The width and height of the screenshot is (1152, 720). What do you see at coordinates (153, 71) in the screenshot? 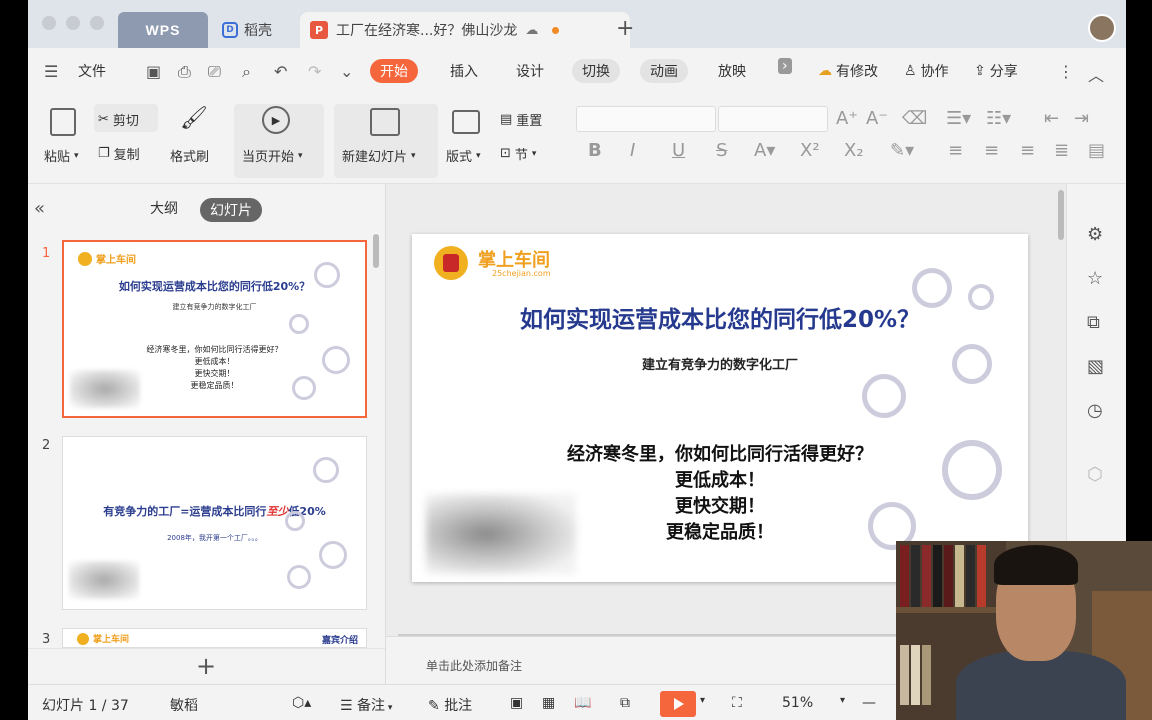
I see `save-icon: ▣` at bounding box center [153, 71].